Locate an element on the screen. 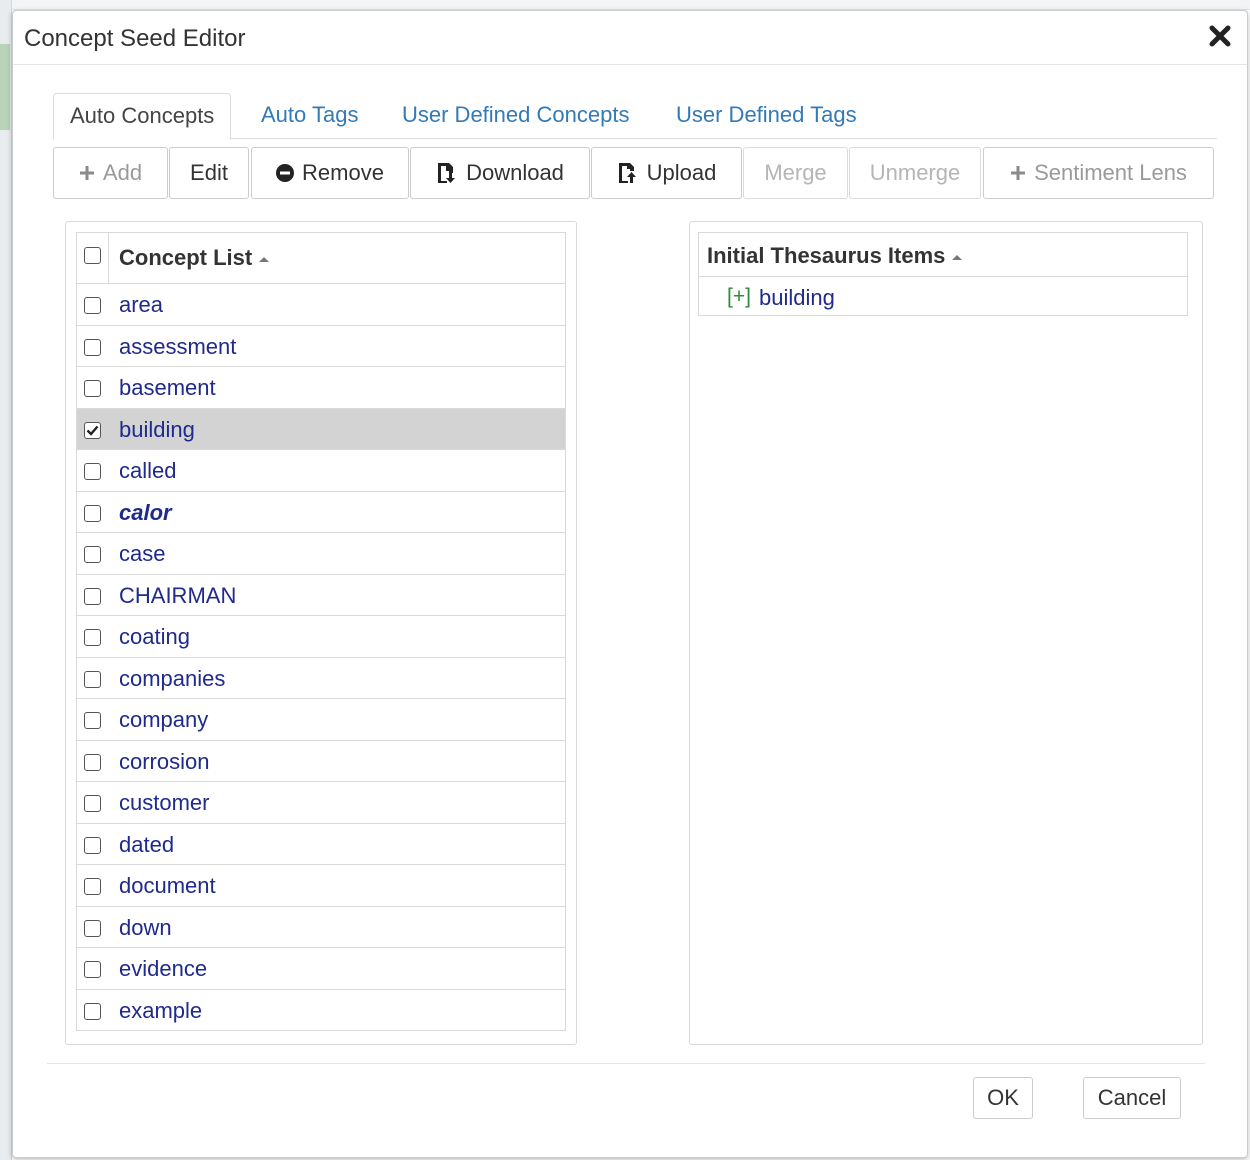 This screenshot has width=1250, height=1160. concept-term: corrosion is located at coordinates (164, 762).